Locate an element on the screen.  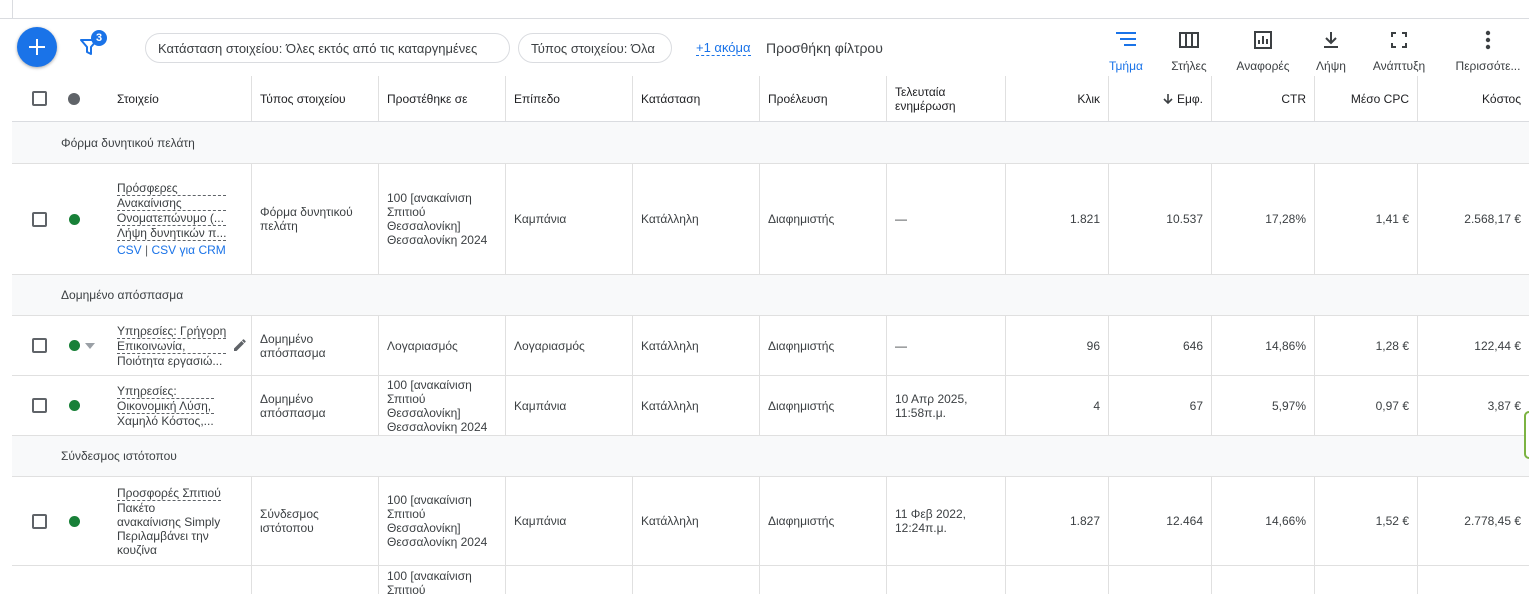
level-cell: Λογαριασμός is located at coordinates (568, 345).